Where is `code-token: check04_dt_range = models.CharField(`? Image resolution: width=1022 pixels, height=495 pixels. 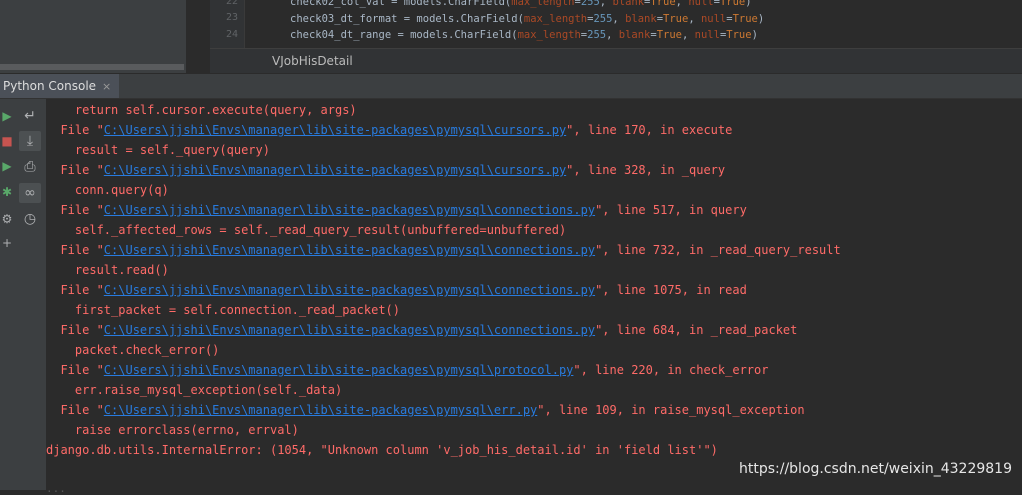
code-token: check04_dt_range = models.CharField( is located at coordinates (404, 35).